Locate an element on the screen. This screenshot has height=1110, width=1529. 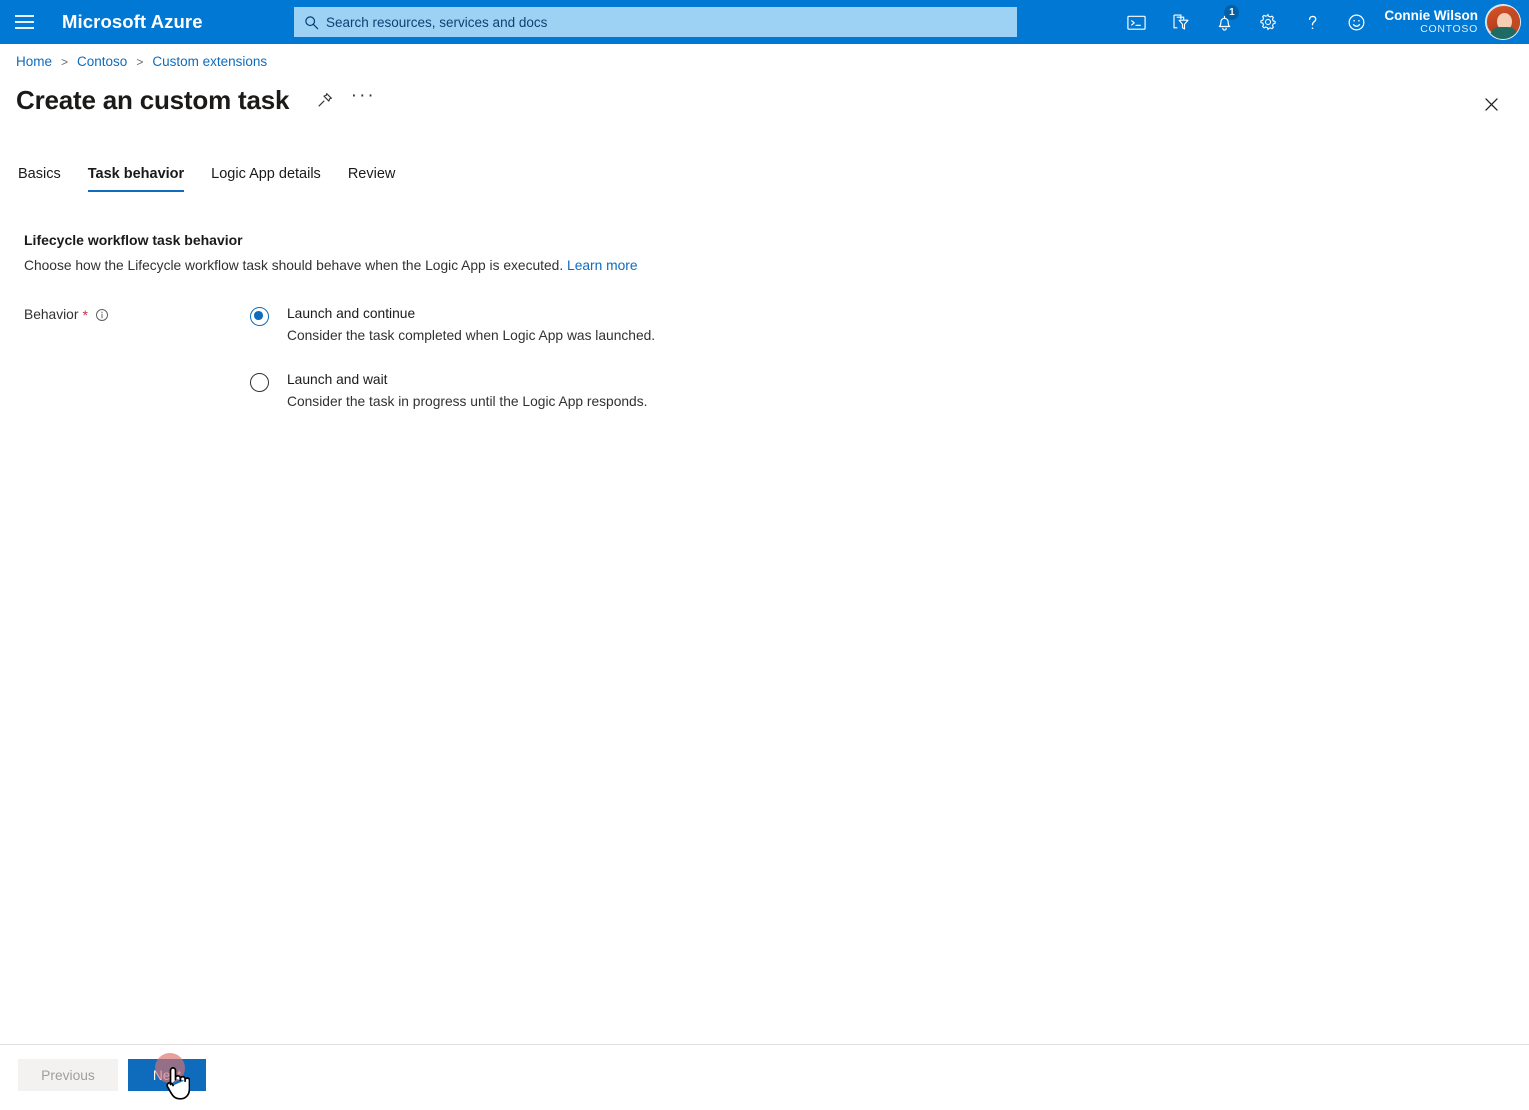
behavior-label-text: Behavior is located at coordinates (51, 314).